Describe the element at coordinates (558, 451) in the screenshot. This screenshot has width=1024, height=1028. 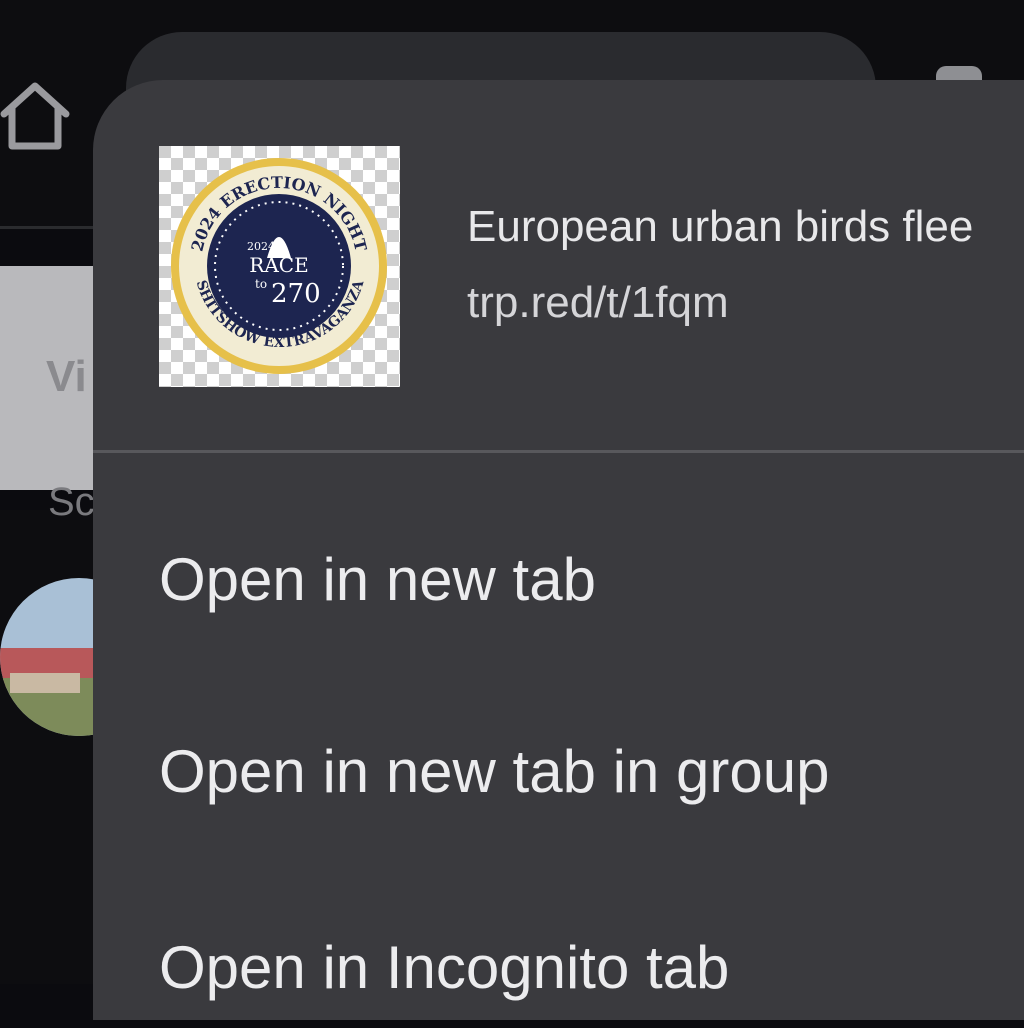
I see `menu-divider` at that location.